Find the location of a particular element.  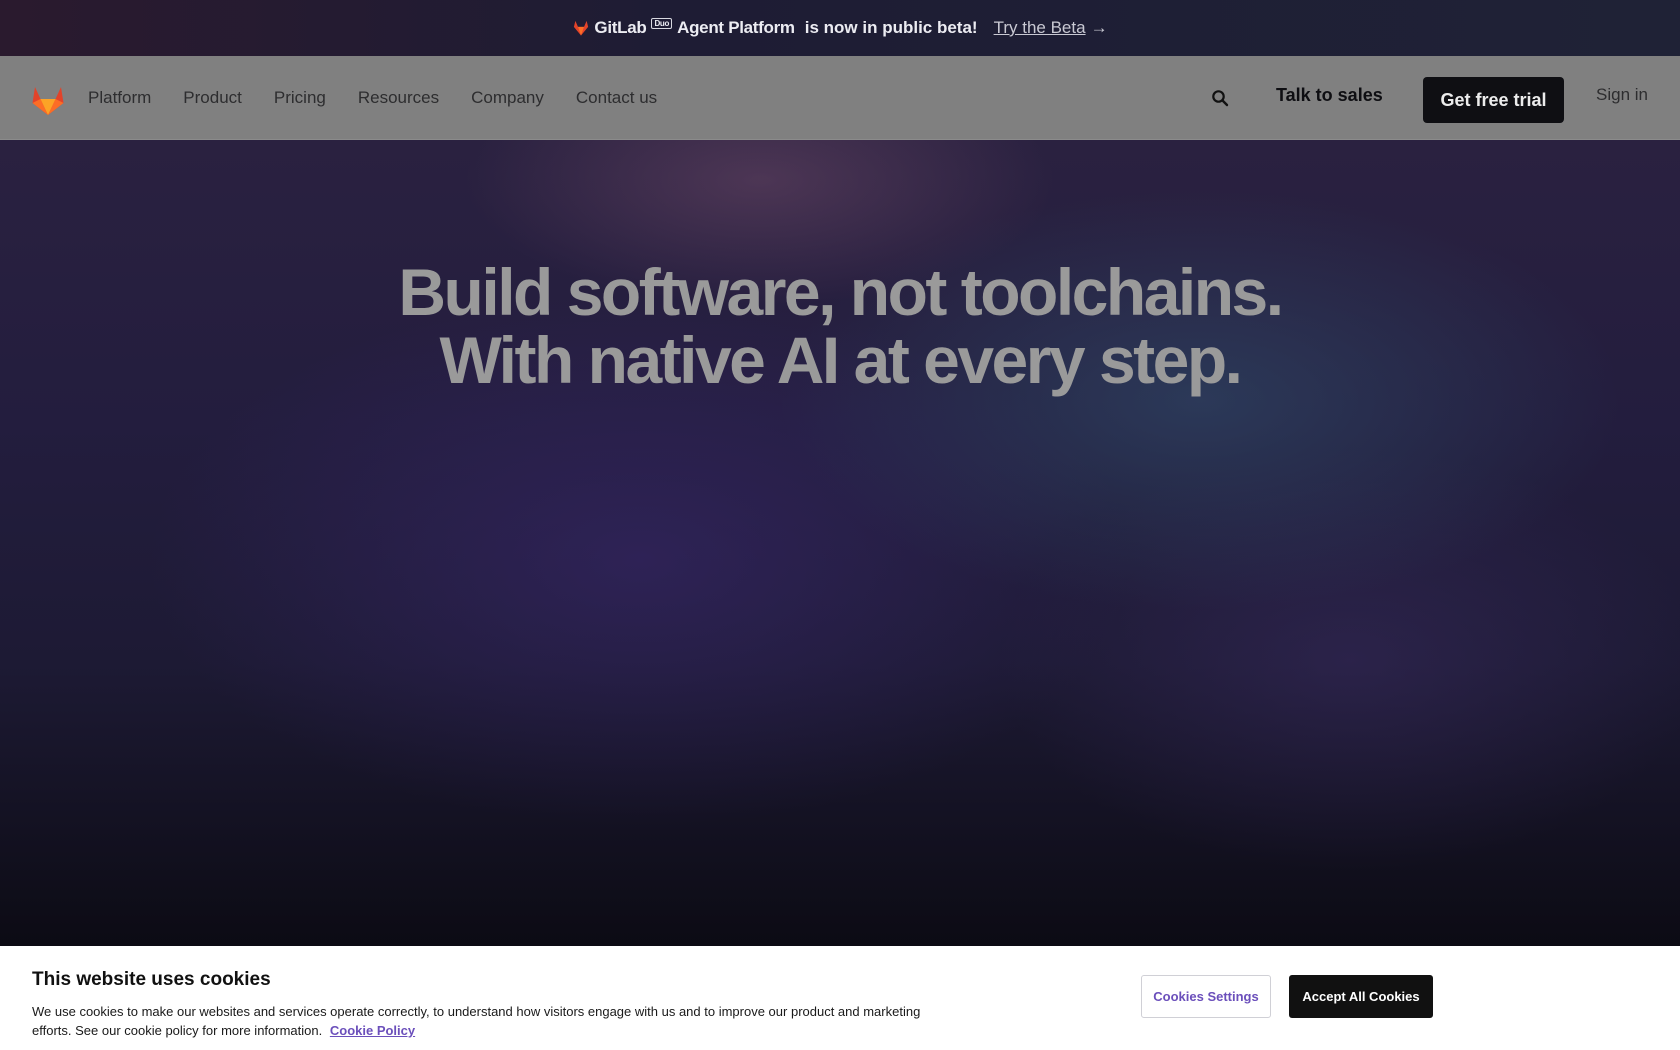

announcement-brand-name: GitLab is located at coordinates (620, 27).